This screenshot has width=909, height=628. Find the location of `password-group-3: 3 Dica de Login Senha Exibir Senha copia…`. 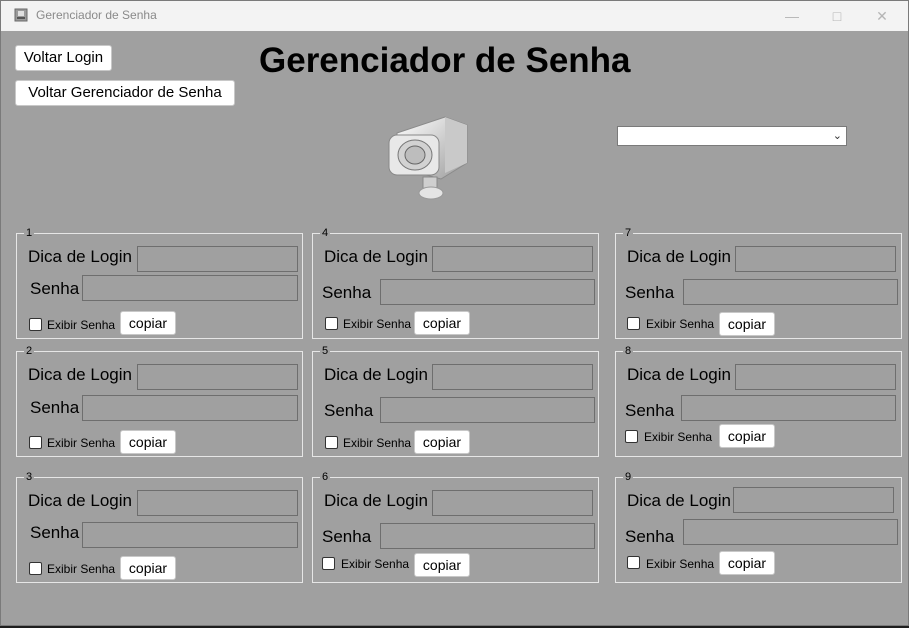

password-group-3: 3 Dica de Login Senha Exibir Senha copia… is located at coordinates (159, 526).